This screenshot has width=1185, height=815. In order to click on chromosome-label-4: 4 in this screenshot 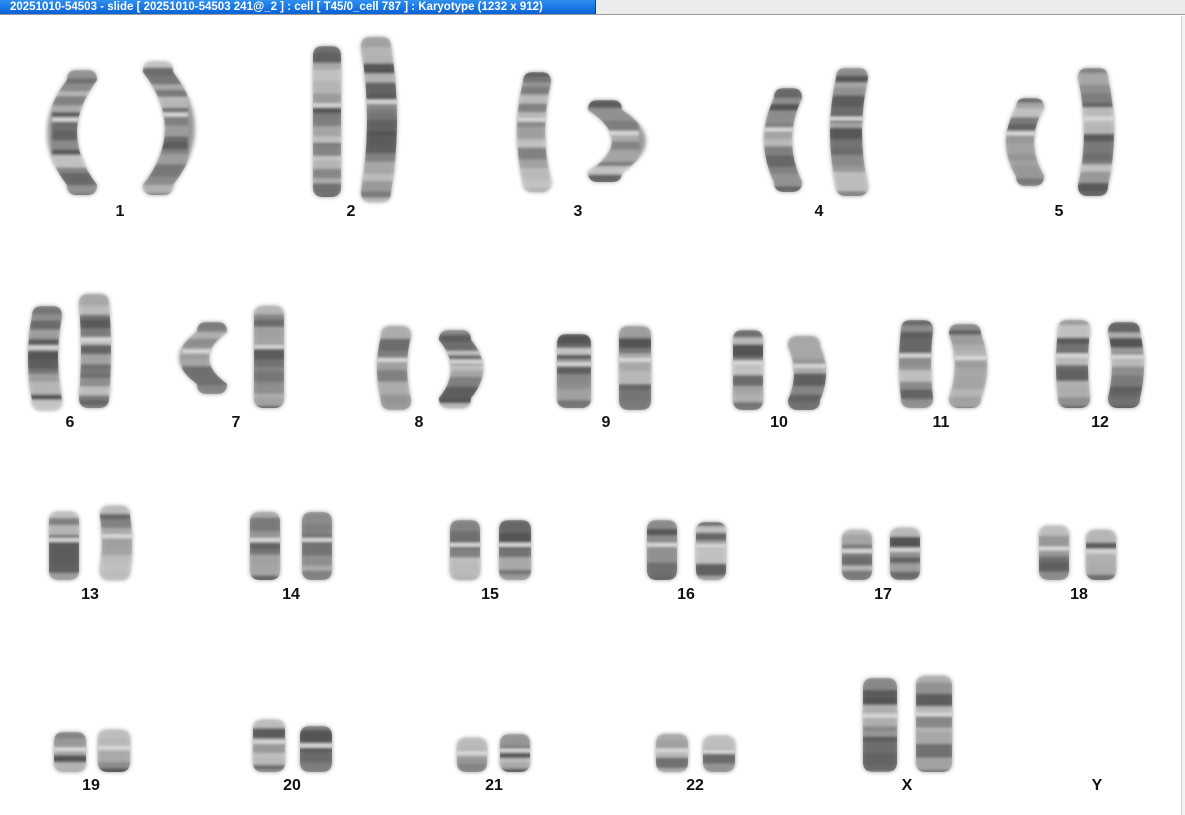, I will do `click(819, 211)`.